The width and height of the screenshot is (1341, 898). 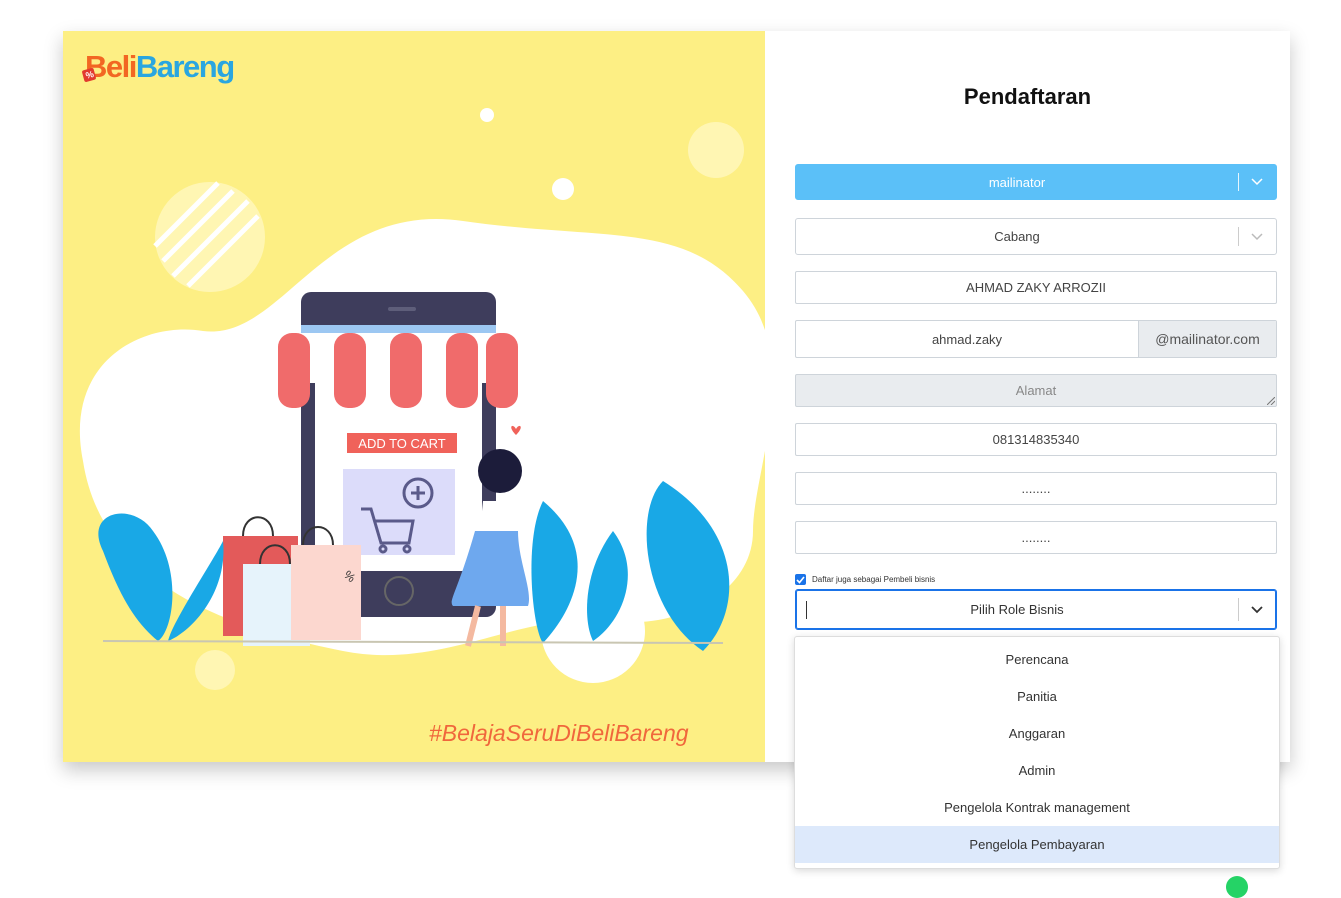 What do you see at coordinates (185, 66) in the screenshot?
I see `logo-bareng: Bareng` at bounding box center [185, 66].